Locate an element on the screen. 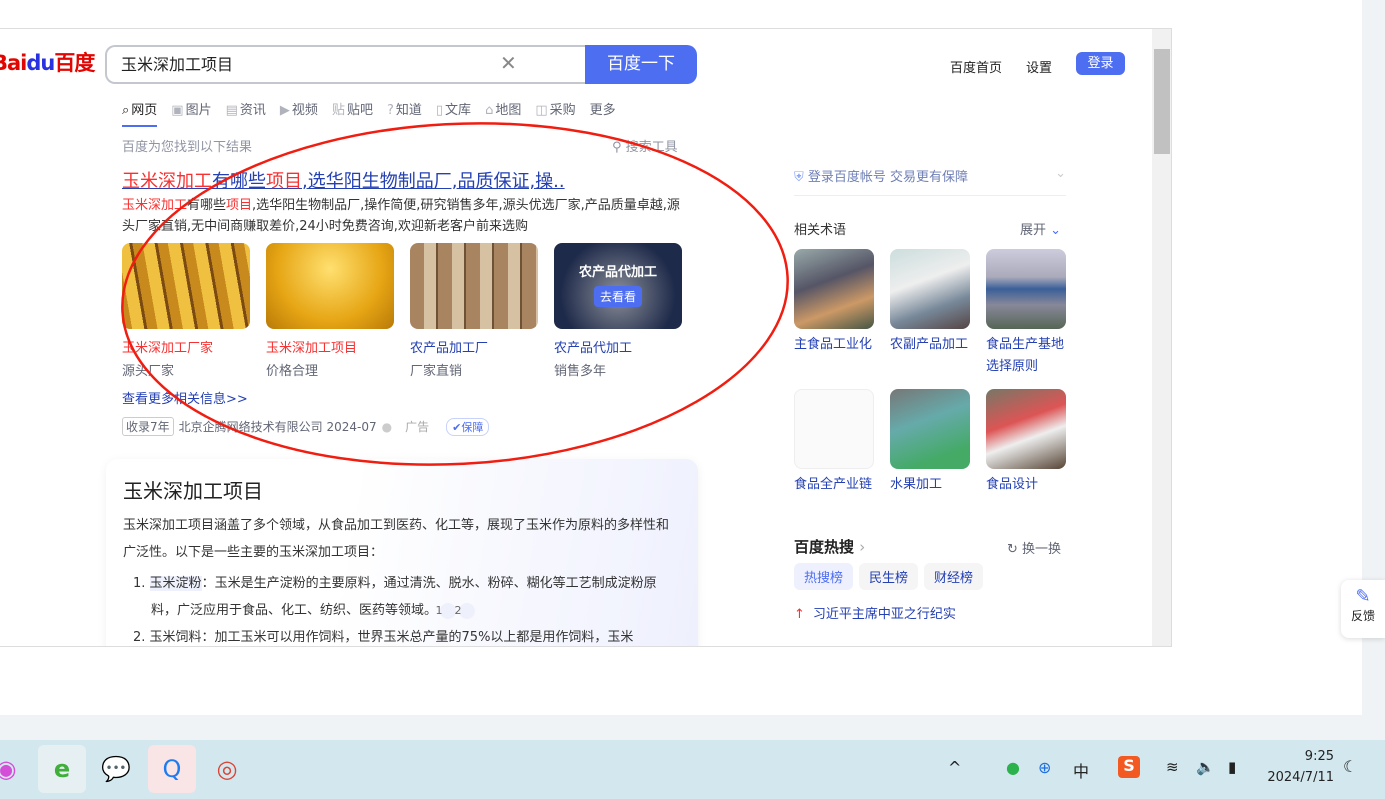  moon-icon: ☾ is located at coordinates (1350, 766).